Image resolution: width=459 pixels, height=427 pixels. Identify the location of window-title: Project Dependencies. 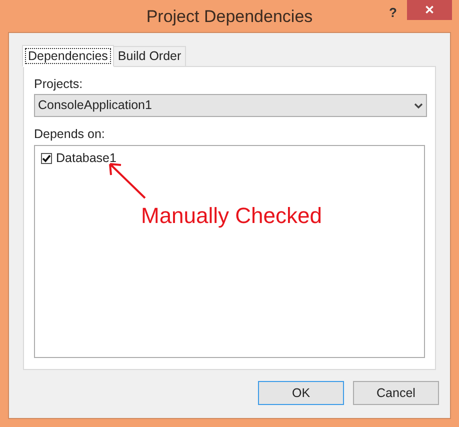
(229, 17).